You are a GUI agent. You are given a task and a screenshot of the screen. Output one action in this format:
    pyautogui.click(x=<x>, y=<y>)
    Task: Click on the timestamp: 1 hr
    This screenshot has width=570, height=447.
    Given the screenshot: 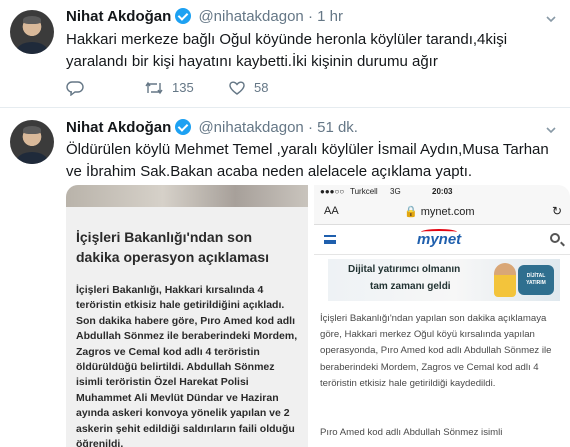 What is the action you would take?
    pyautogui.click(x=330, y=16)
    